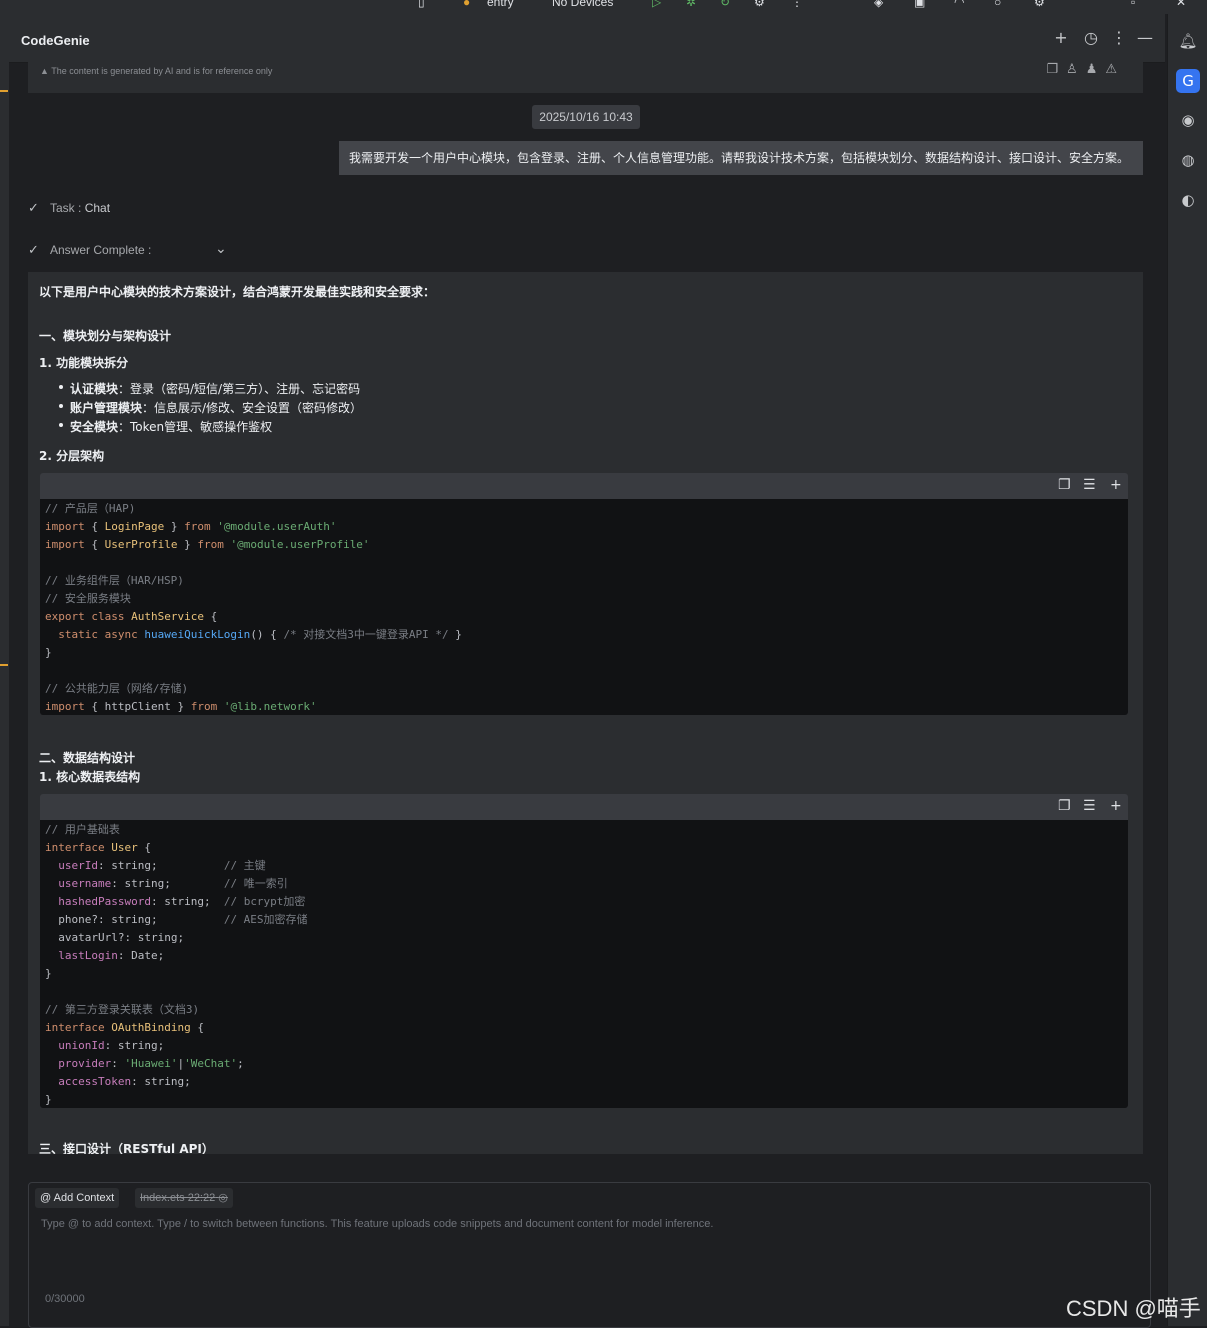 Image resolution: width=1207 pixels, height=1328 pixels. Describe the element at coordinates (1039, 4) in the screenshot. I see `settings-icon: ⚙` at that location.